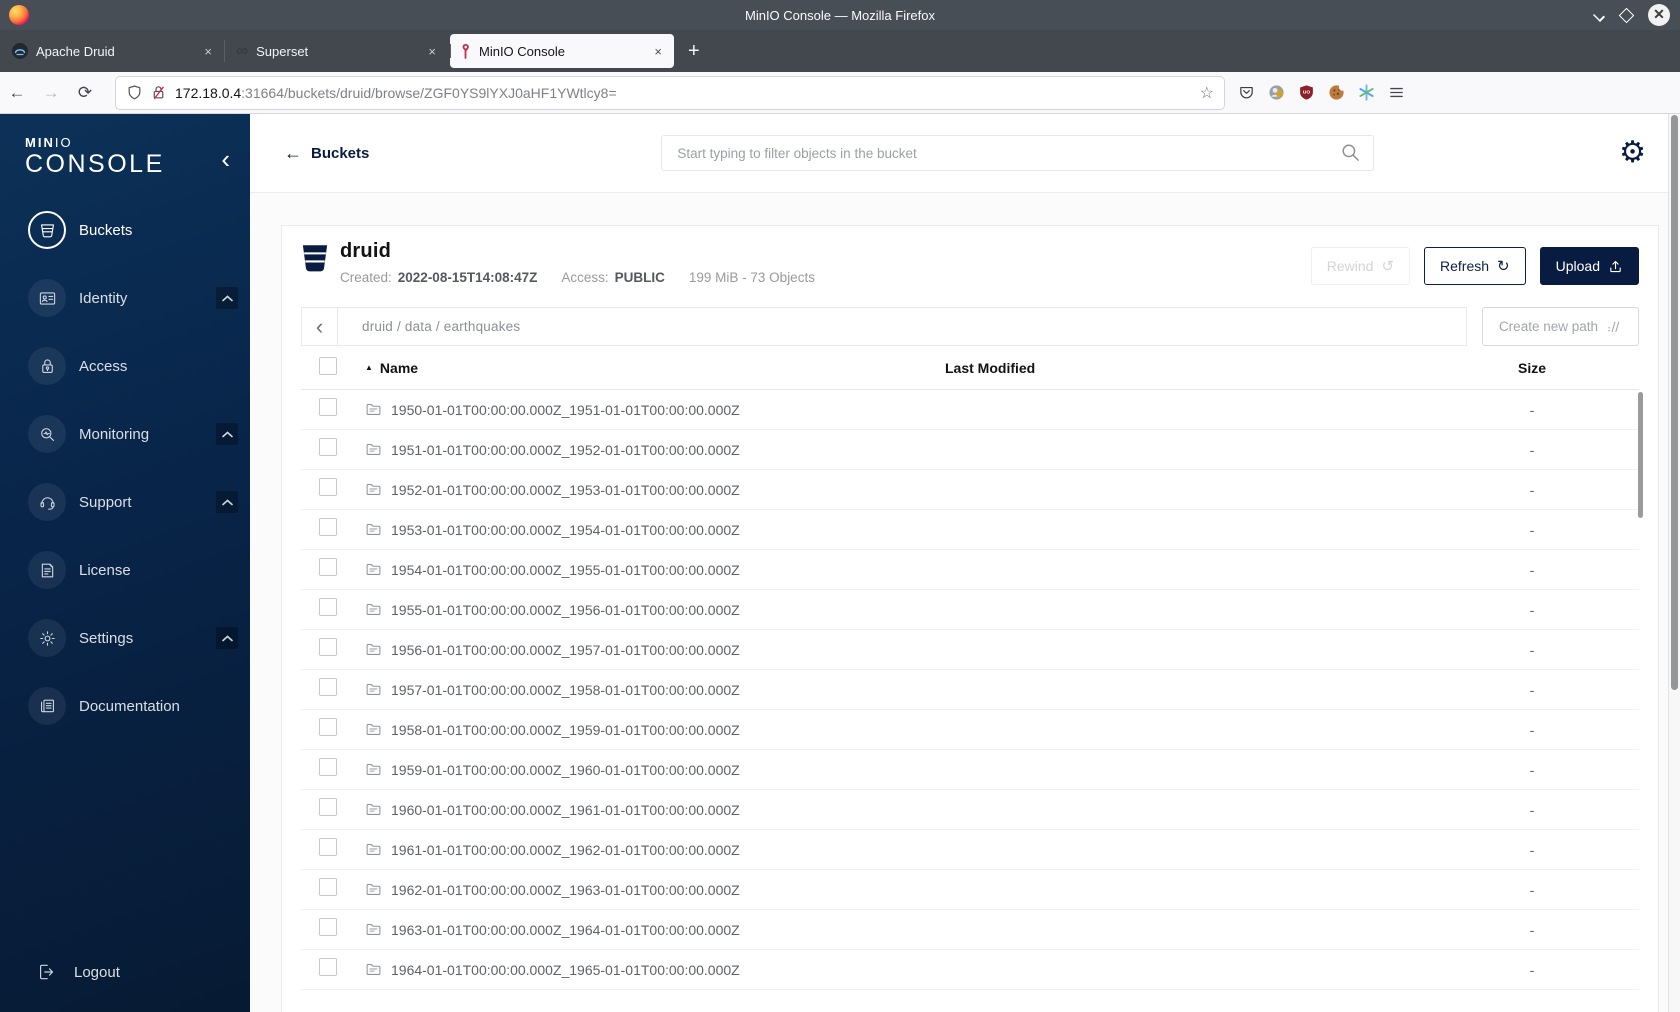 The height and width of the screenshot is (1012, 1680). What do you see at coordinates (134, 502) in the screenshot?
I see `sidebar-item-support: Support` at bounding box center [134, 502].